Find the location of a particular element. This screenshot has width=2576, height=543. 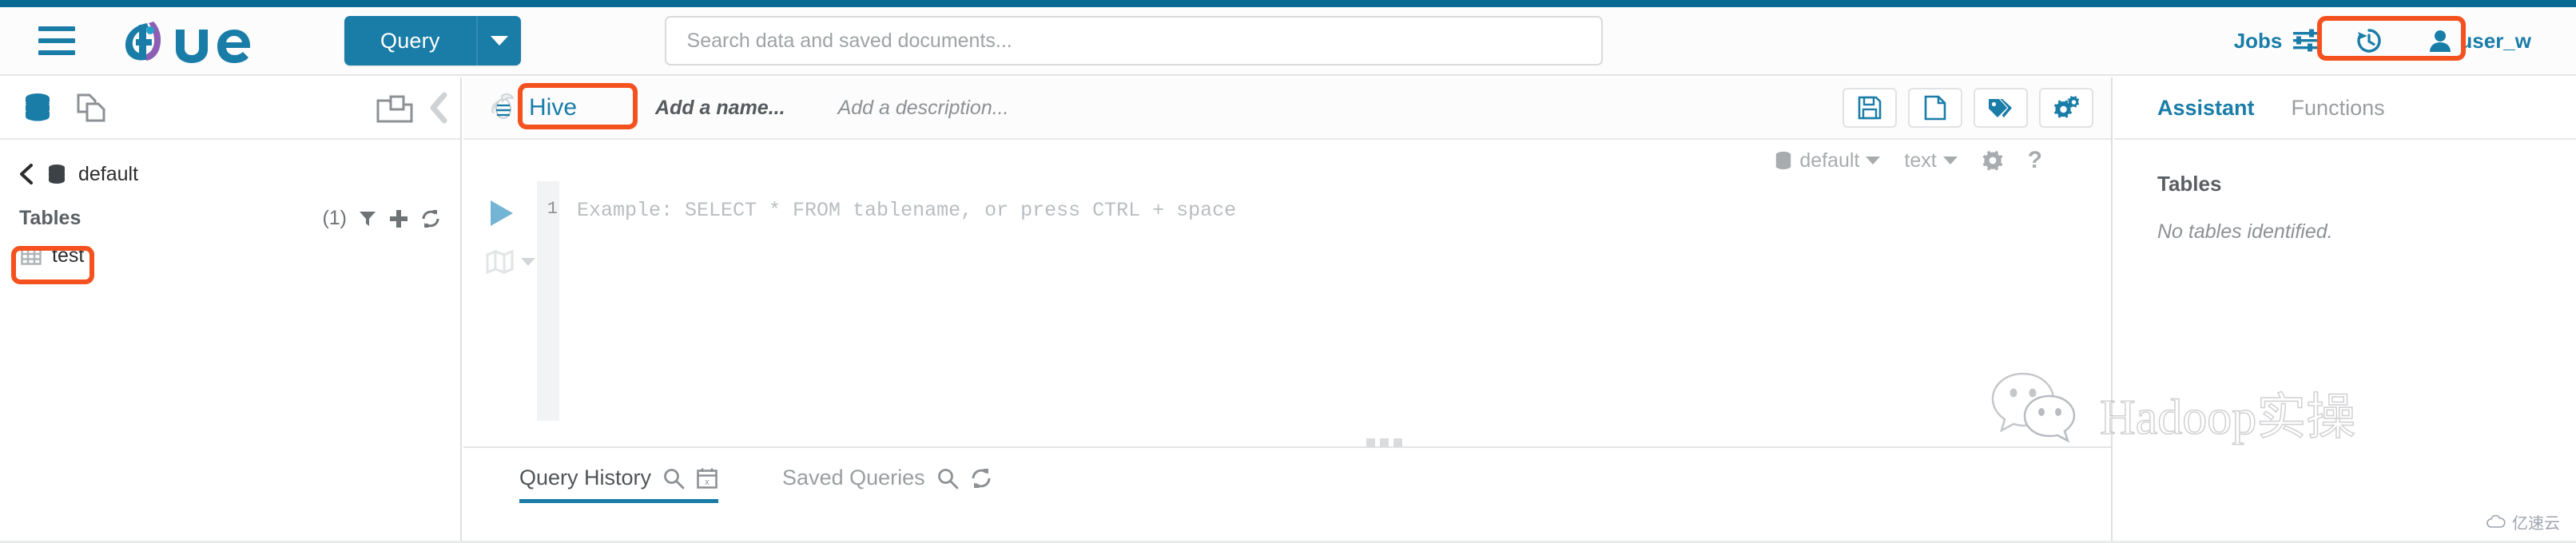

hamburger-menu-icon is located at coordinates (56, 41).